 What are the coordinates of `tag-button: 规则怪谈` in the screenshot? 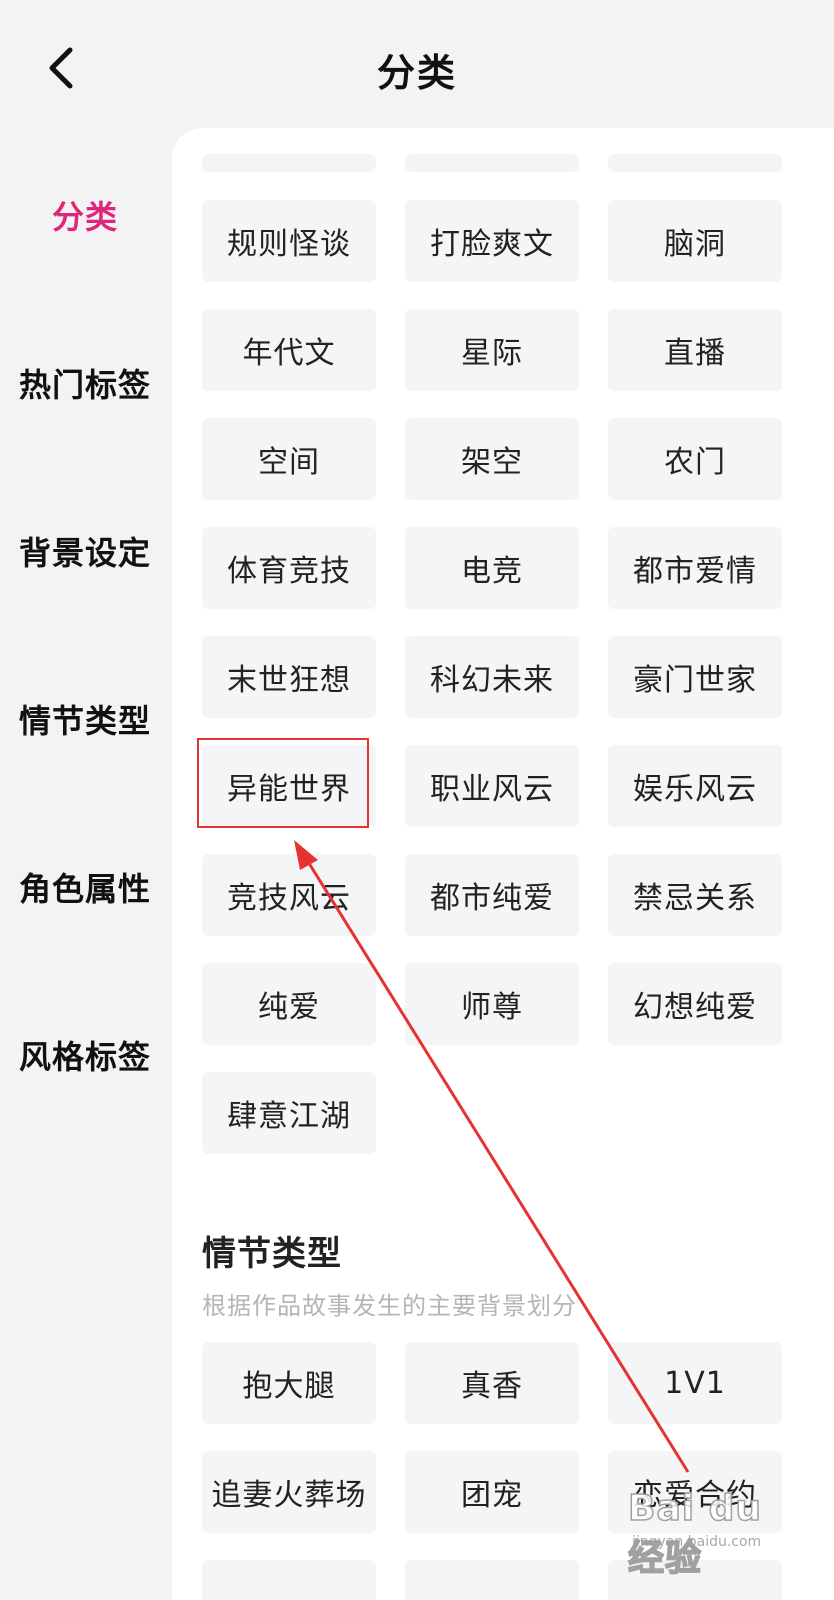 It's located at (289, 241).